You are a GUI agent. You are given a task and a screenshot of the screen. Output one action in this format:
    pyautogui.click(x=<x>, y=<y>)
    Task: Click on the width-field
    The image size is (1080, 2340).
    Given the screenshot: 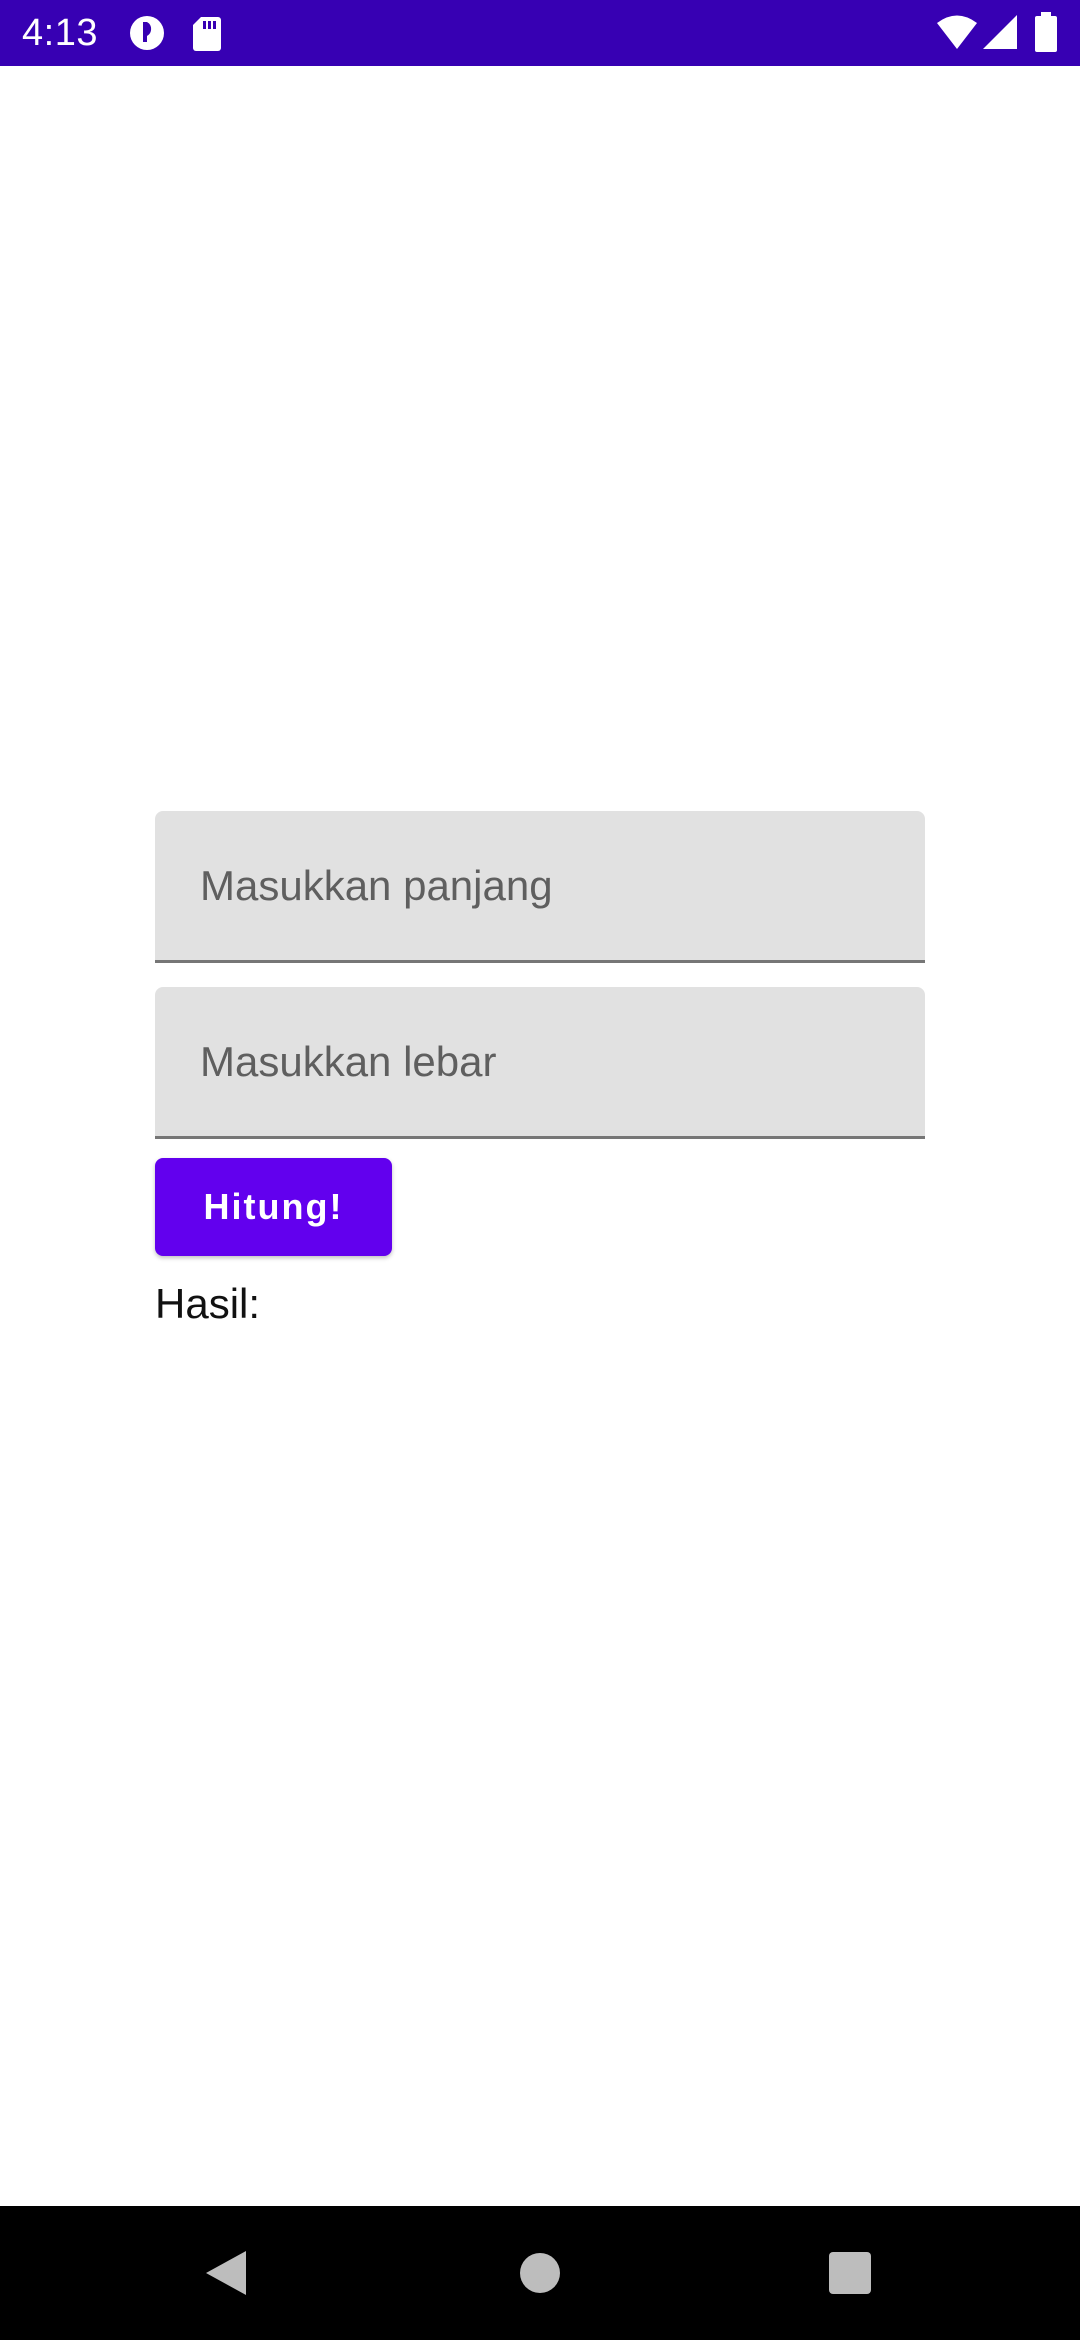 What is the action you would take?
    pyautogui.click(x=540, y=1063)
    